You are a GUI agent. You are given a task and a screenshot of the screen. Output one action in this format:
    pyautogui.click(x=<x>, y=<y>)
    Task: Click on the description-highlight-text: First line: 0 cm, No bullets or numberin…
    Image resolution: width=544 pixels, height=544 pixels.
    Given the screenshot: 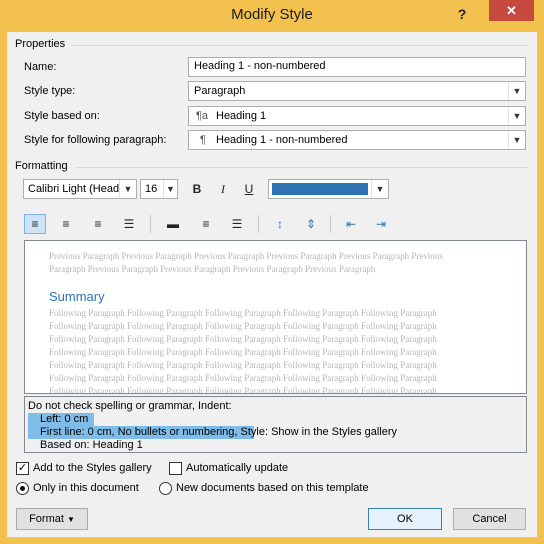 What is the action you would take?
    pyautogui.click(x=139, y=432)
    